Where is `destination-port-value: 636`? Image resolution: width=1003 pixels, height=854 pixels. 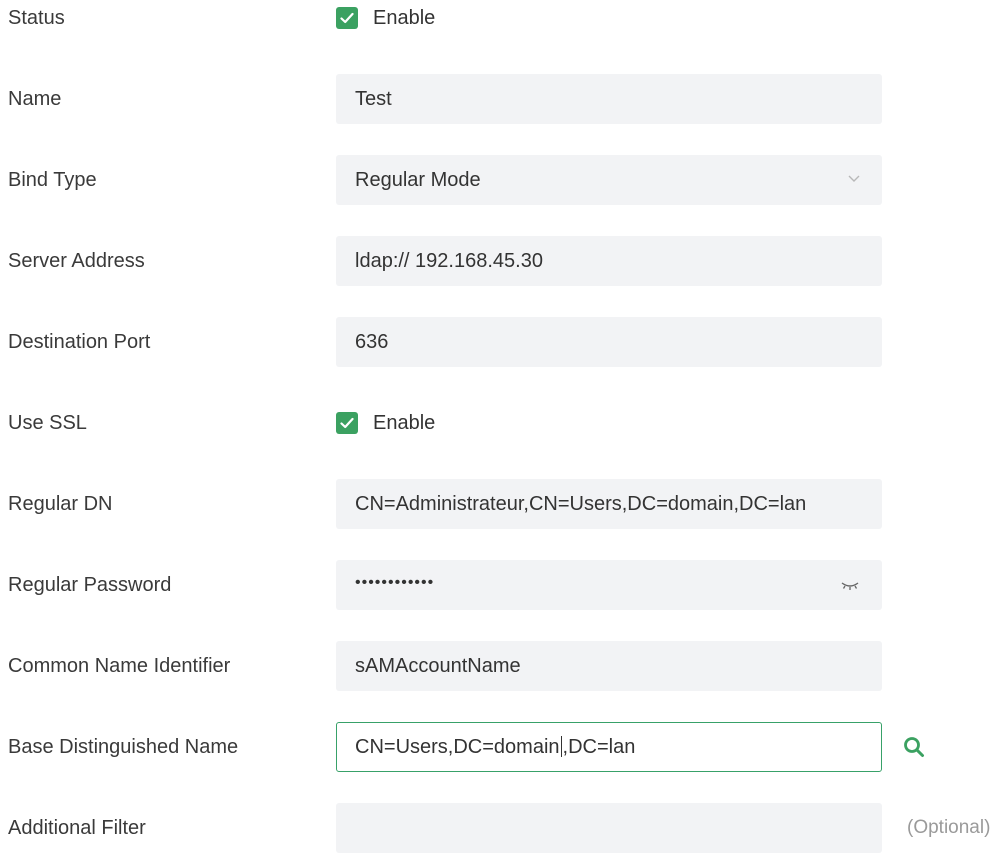
destination-port-value: 636 is located at coordinates (372, 341).